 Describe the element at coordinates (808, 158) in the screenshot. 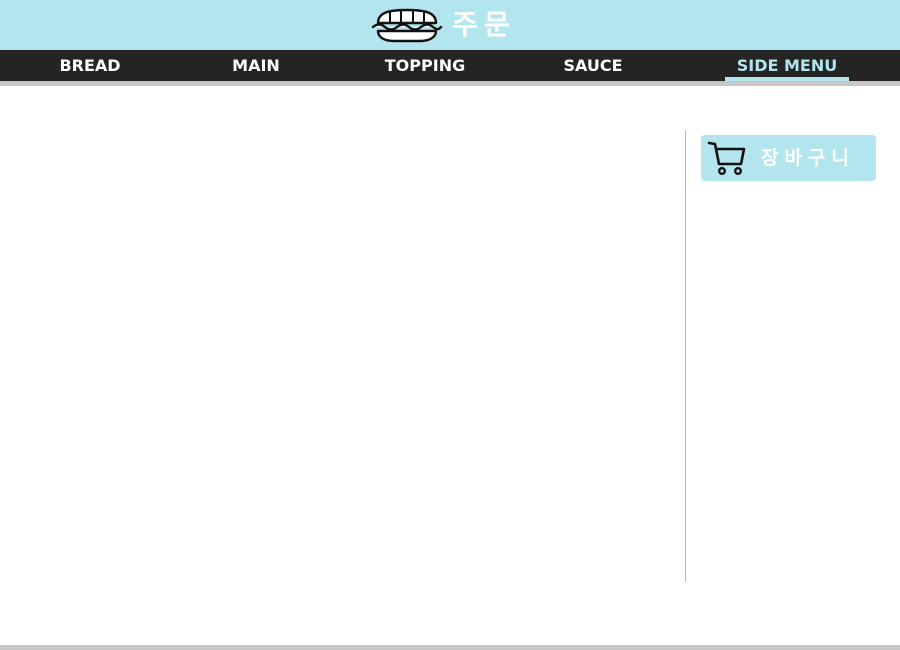

I see `cart-button-label: 장바구니` at that location.